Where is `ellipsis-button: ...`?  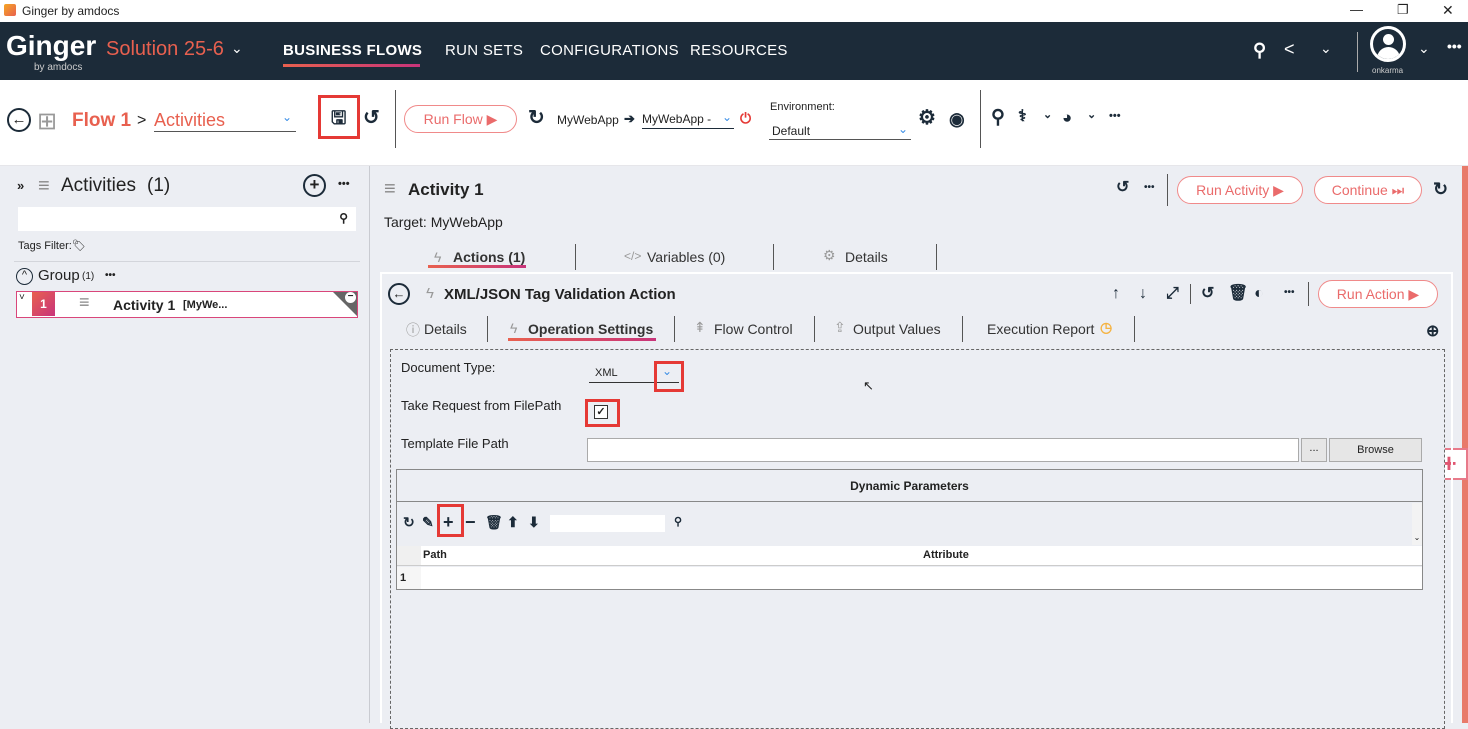
ellipsis-button: ... is located at coordinates (1314, 450).